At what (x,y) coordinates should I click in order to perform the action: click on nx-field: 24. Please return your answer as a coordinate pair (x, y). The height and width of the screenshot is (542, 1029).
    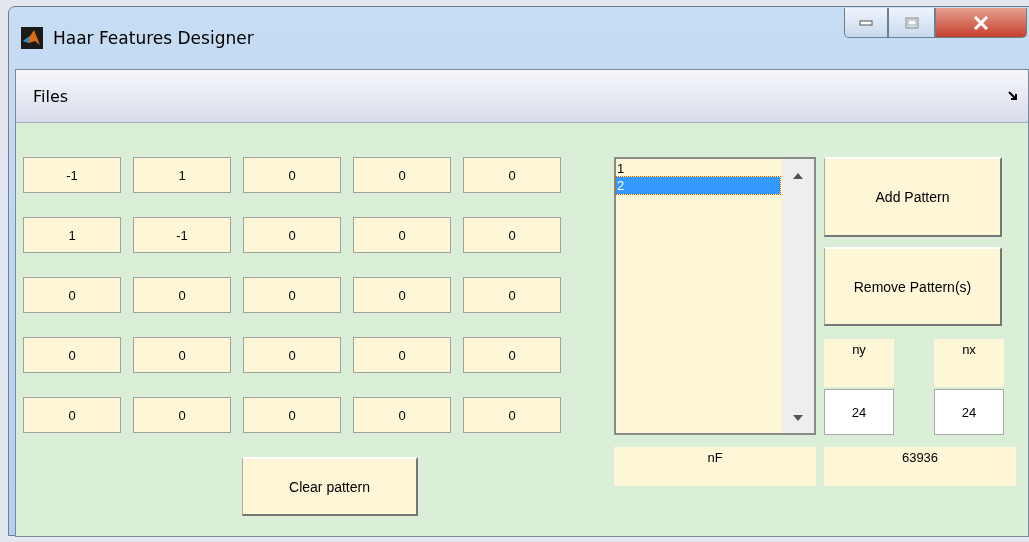
    Looking at the image, I should click on (969, 412).